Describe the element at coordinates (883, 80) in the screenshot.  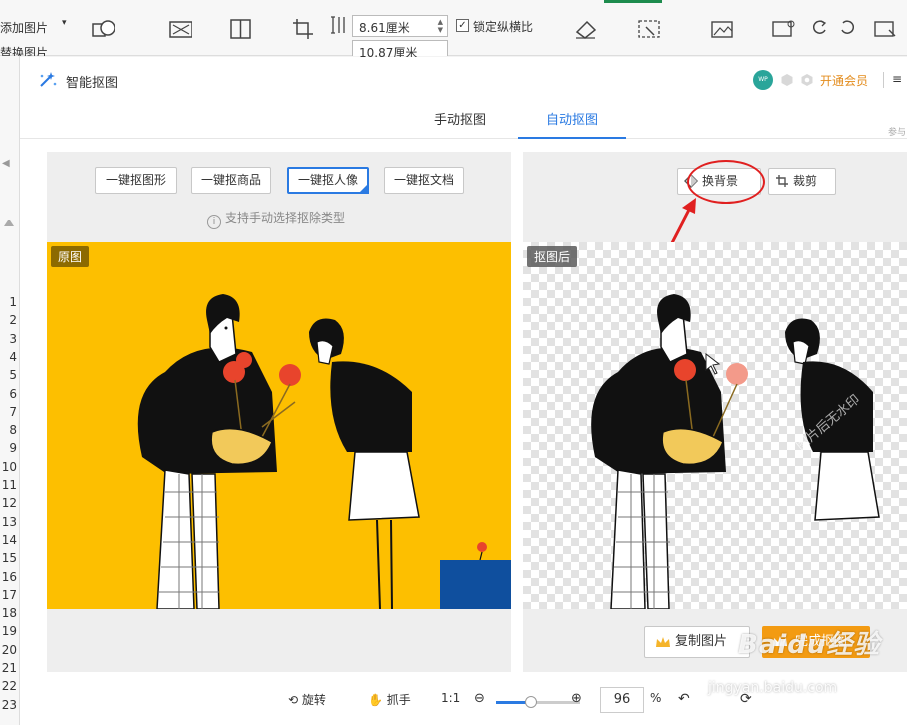
I see `header-divider` at that location.